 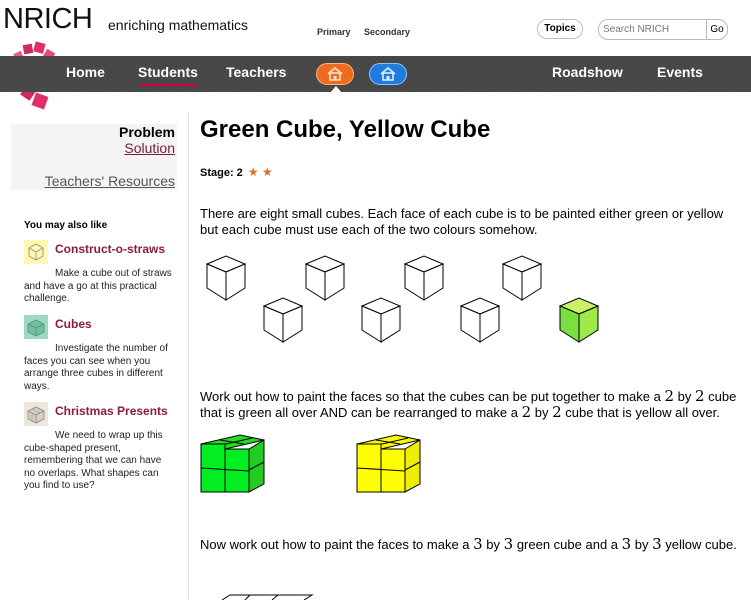 What do you see at coordinates (267, 597) in the screenshot?
I see `wire-3x3-cube-icon` at bounding box center [267, 597].